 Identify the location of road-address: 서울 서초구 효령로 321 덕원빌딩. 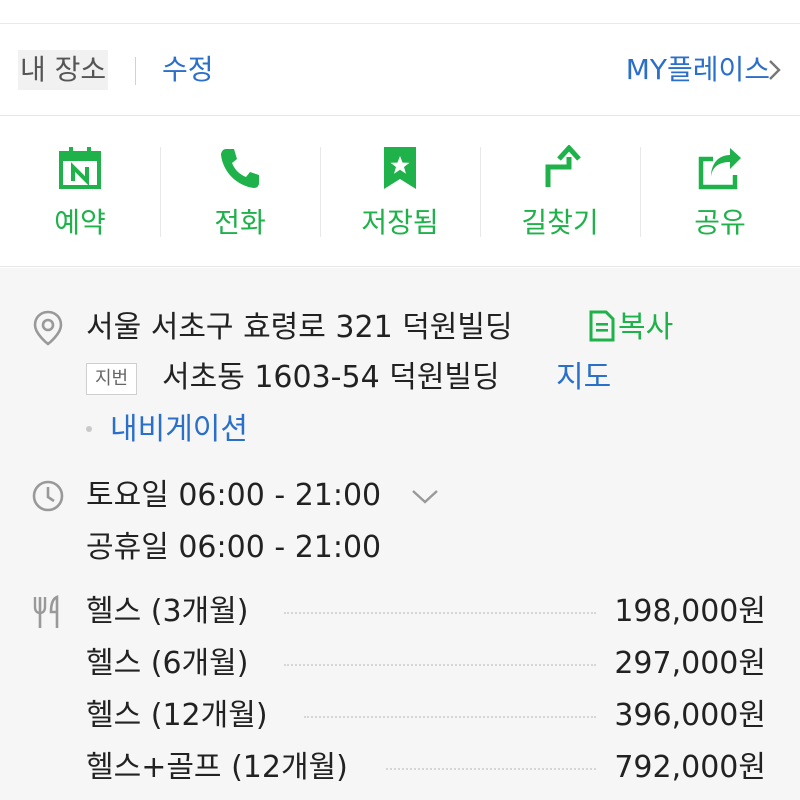
(299, 327).